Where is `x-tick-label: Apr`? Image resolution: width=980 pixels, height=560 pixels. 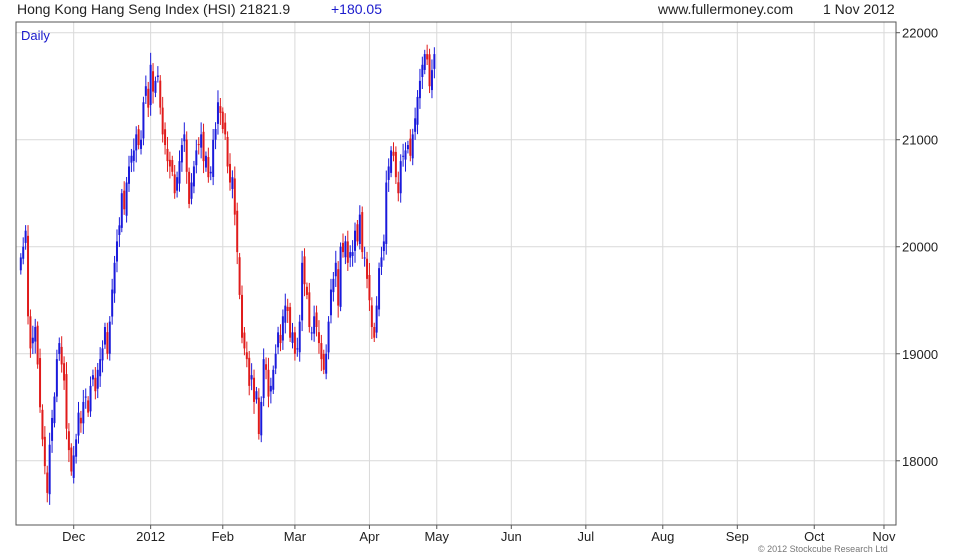
x-tick-label: Apr is located at coordinates (369, 536).